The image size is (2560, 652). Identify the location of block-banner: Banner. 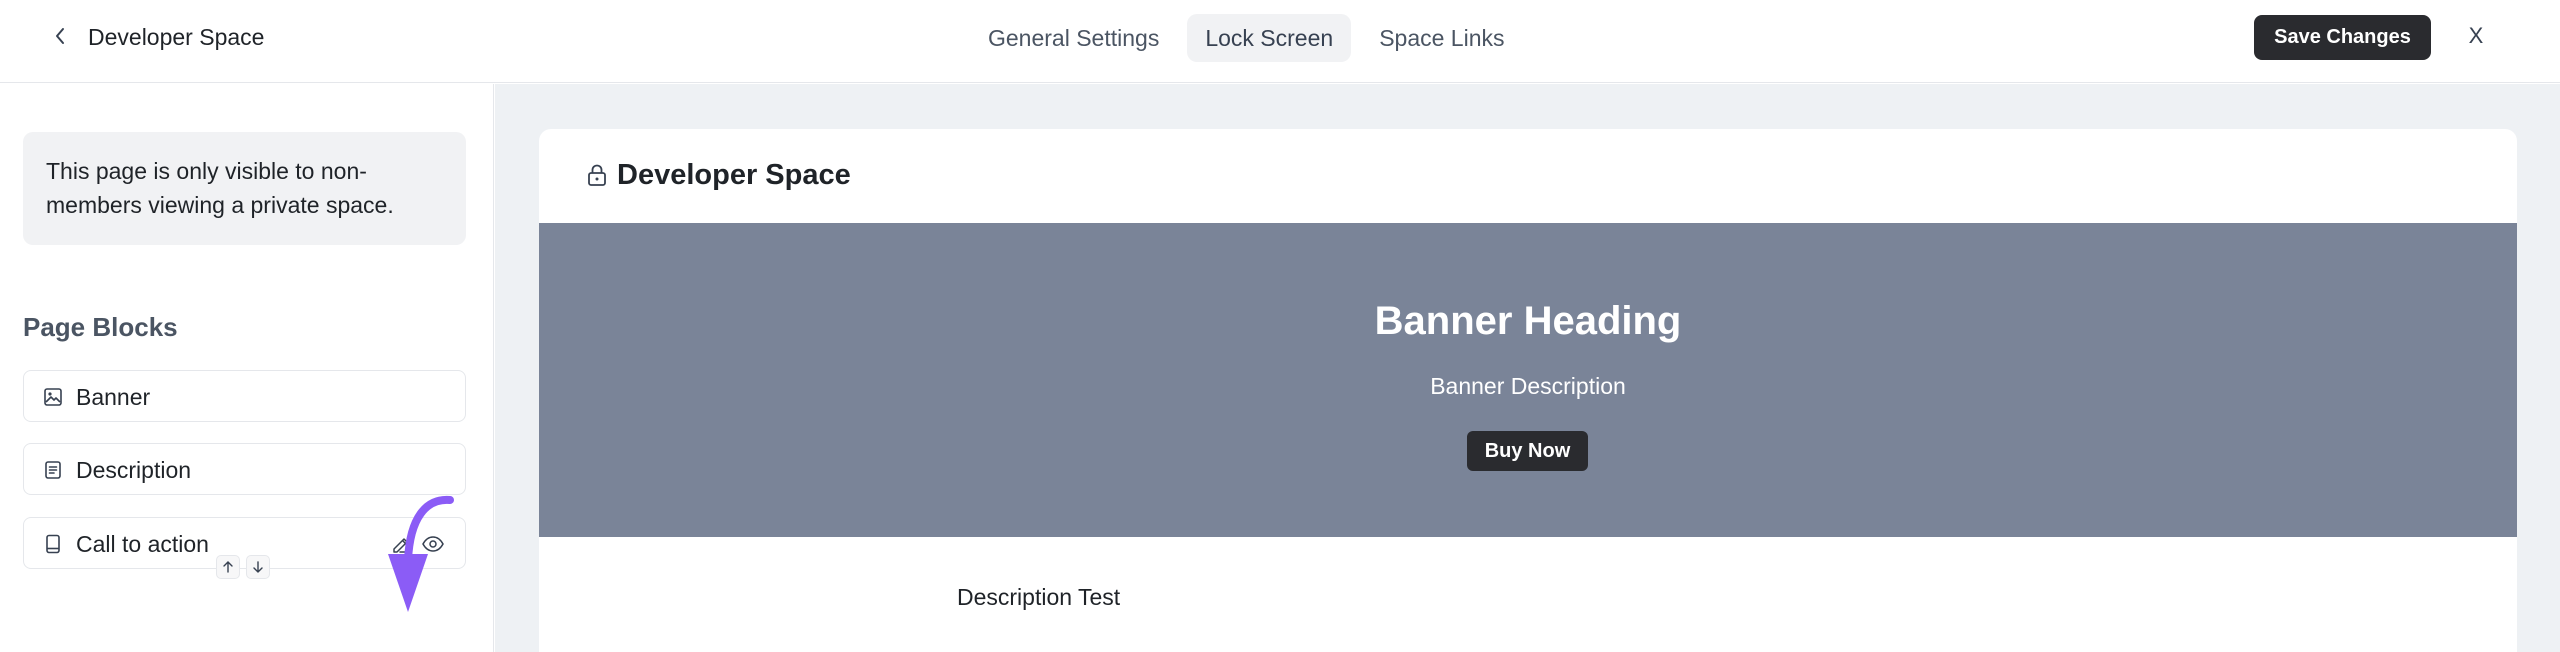
(244, 396).